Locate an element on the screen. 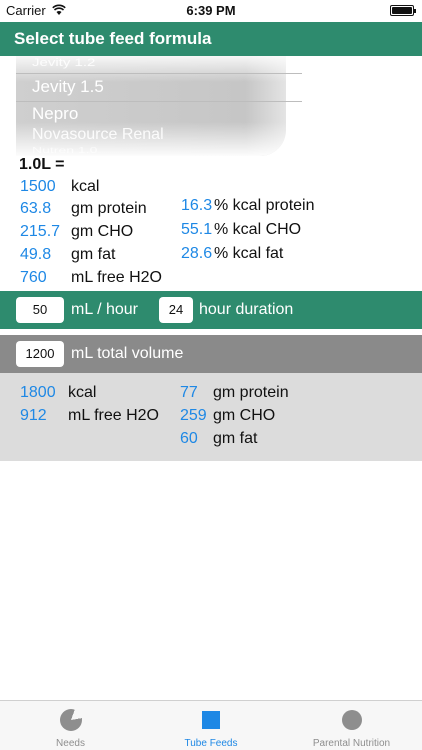  total-water-unit: mL free H2O is located at coordinates (113, 415).